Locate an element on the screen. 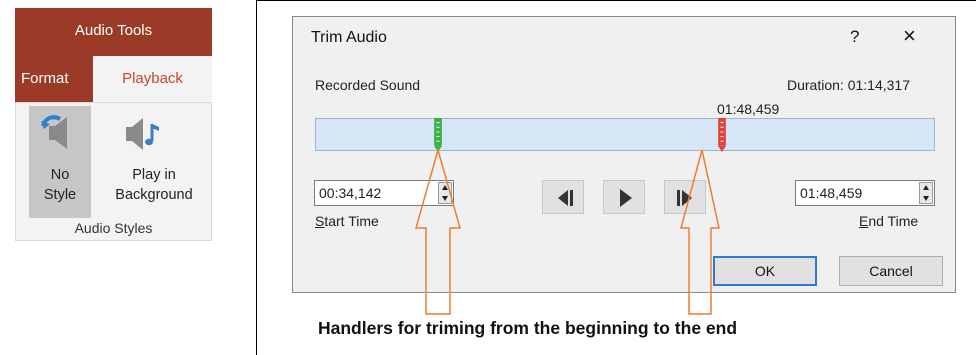 Image resolution: width=976 pixels, height=355 pixels. table-column-divider is located at coordinates (256, 177).